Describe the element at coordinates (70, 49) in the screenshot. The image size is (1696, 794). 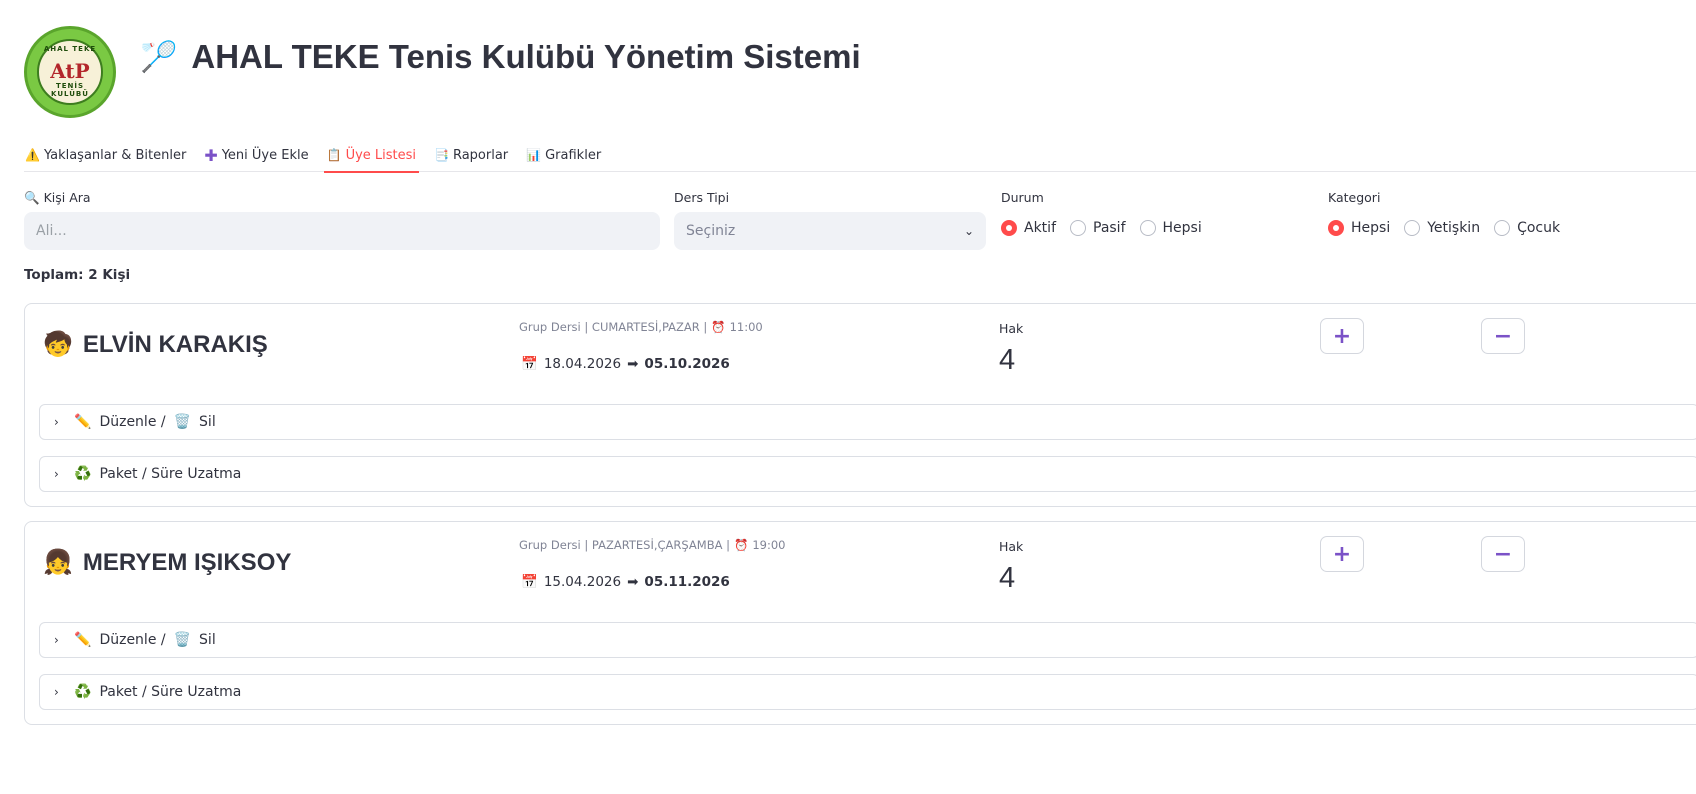
I see `logo-top-text: AHAL TEKE` at that location.